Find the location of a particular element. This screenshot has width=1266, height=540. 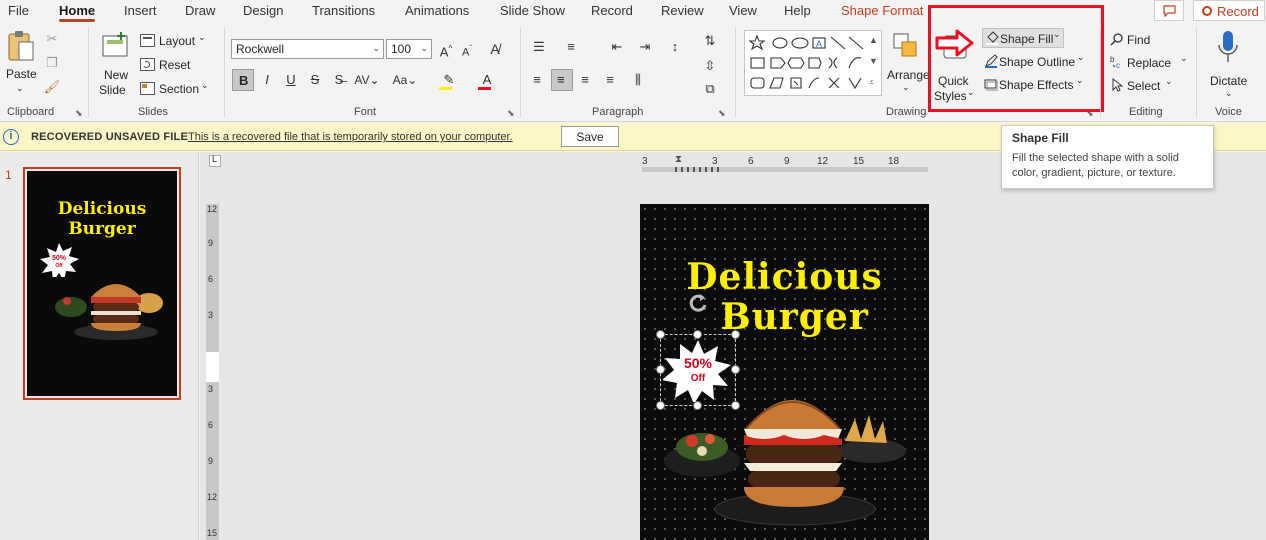

font-color-icon: A is located at coordinates (487, 80).